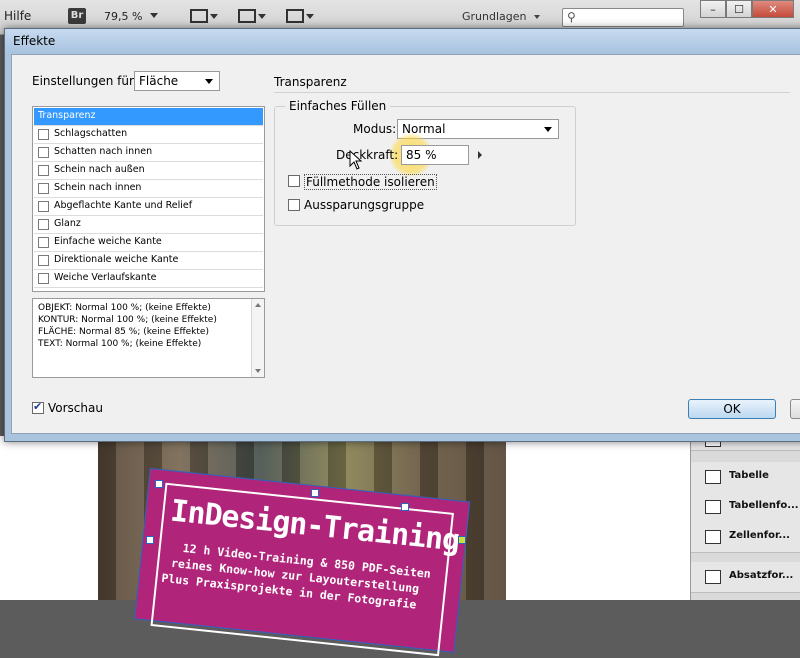 The width and height of the screenshot is (800, 658). I want to click on preview-label: Vorschau, so click(75, 408).